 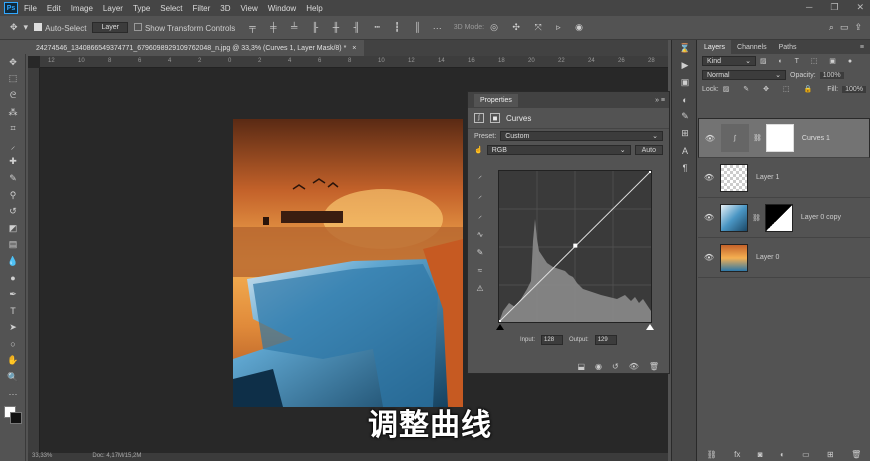 I want to click on search-icon: ⌕, so click(x=831, y=27).